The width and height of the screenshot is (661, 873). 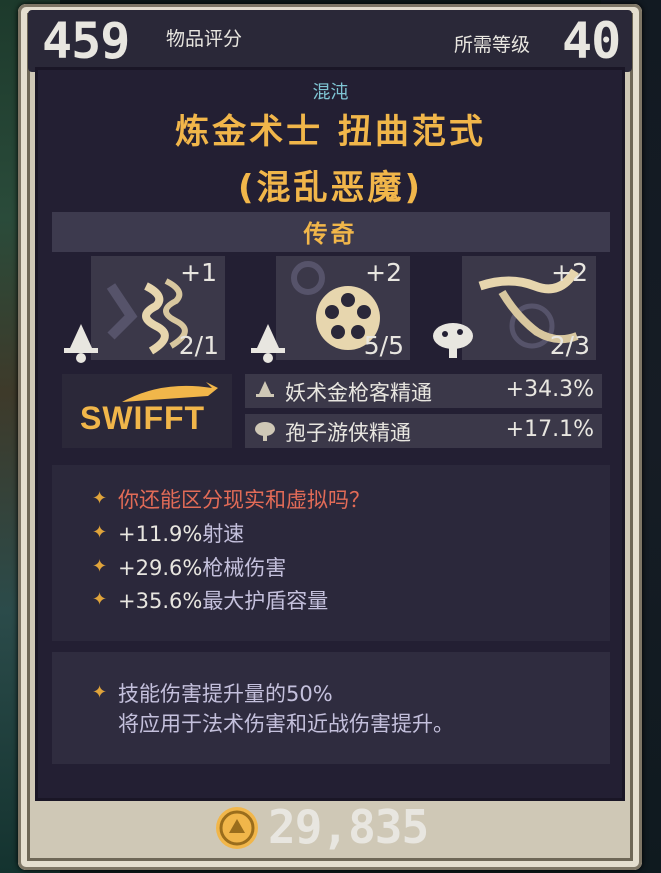 I want to click on passive-line-1: 技能伤害提升量的50%, so click(x=225, y=694).